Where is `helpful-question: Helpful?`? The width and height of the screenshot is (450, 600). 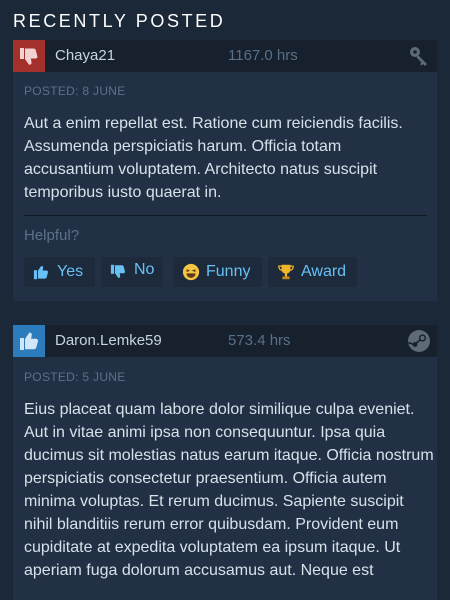 helpful-question: Helpful? is located at coordinates (52, 235).